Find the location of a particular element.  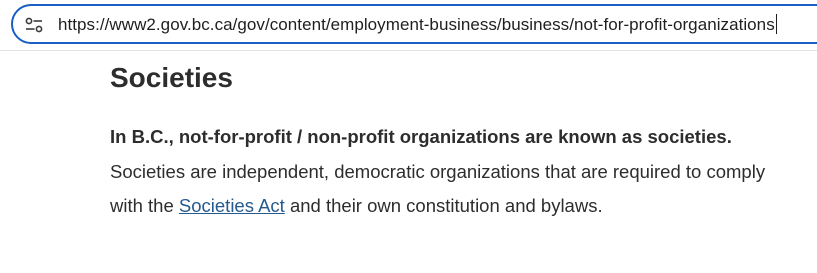

intro-text-after-link: and their own constitution and bylaws. is located at coordinates (443, 205).